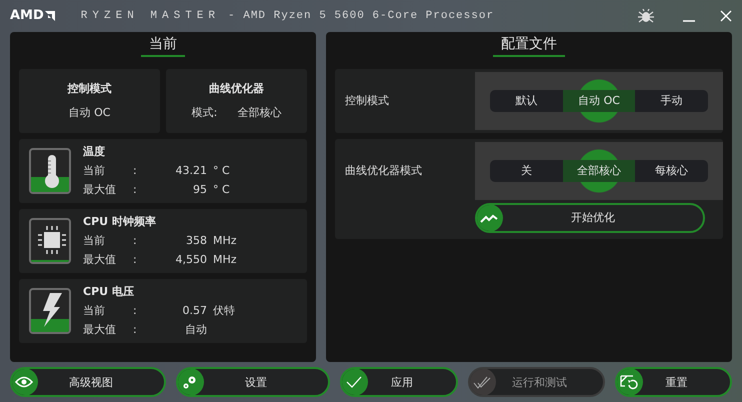 Image resolution: width=742 pixels, height=402 pixels. What do you see at coordinates (361, 16) in the screenshot?
I see `window-title: - AMD Ryzen 5 5600 6-Core Processor` at bounding box center [361, 16].